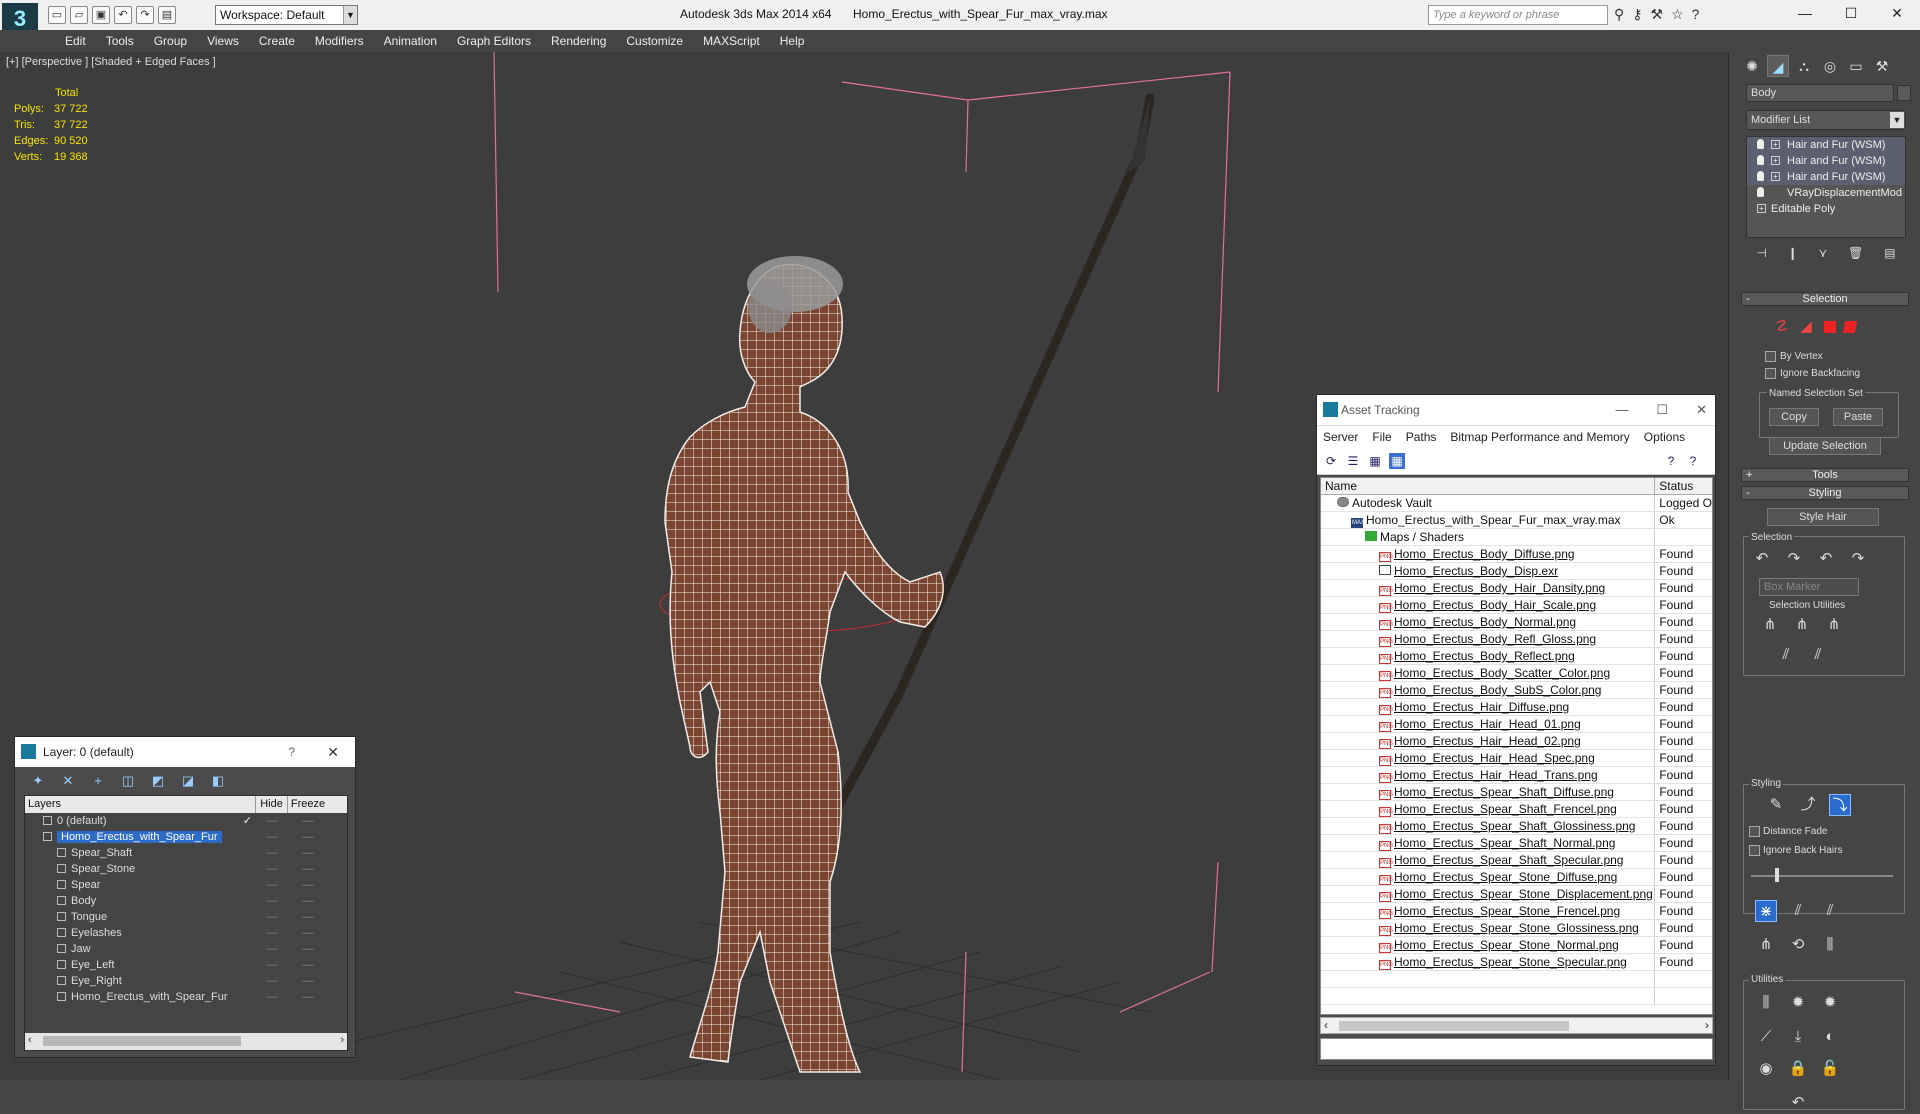  Describe the element at coordinates (1830, 1069) in the screenshot. I see `unlock-icon: 🔓` at that location.